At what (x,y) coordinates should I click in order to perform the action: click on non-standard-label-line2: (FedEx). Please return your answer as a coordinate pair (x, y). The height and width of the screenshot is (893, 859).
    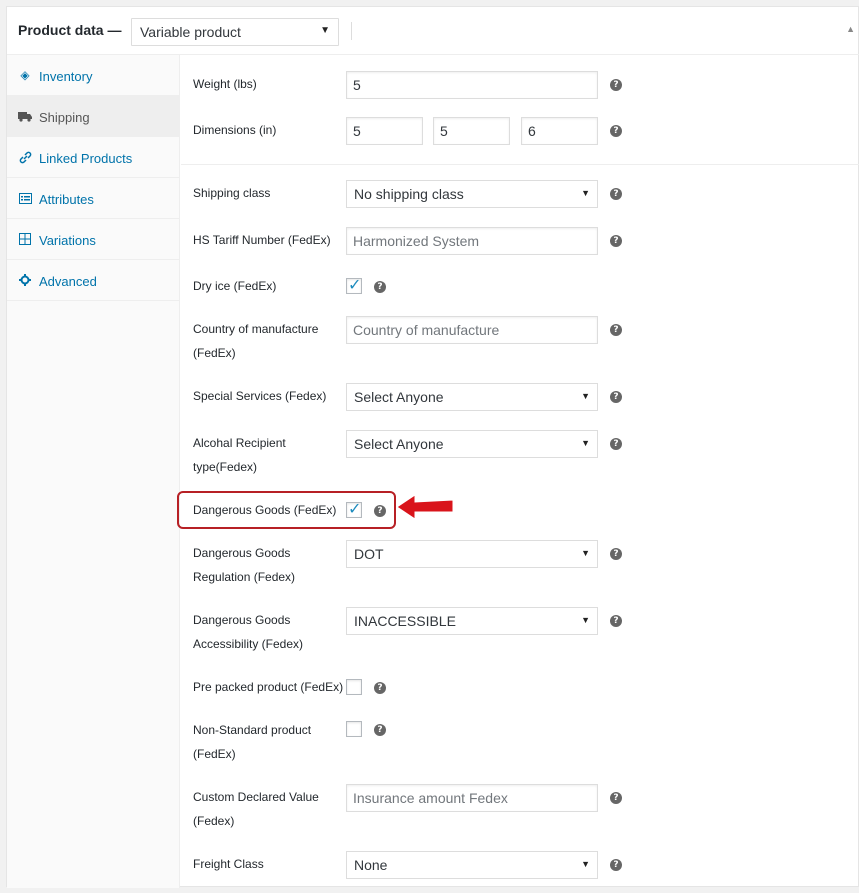
    Looking at the image, I should click on (214, 754).